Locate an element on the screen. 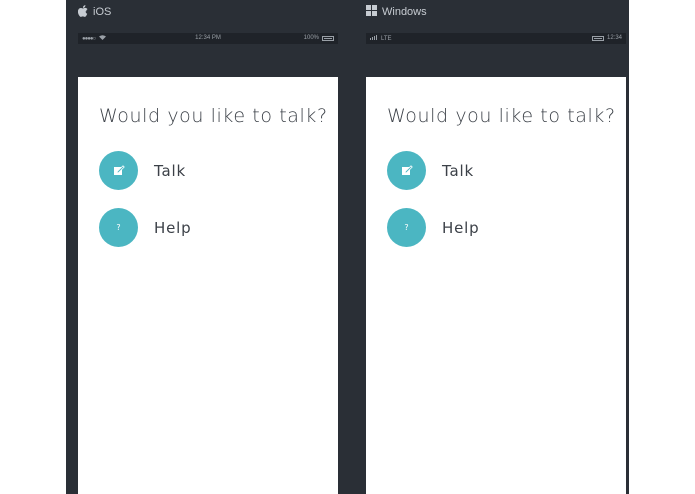 This screenshot has height=494, width=695. ios-platform-name: iOS is located at coordinates (102, 12).